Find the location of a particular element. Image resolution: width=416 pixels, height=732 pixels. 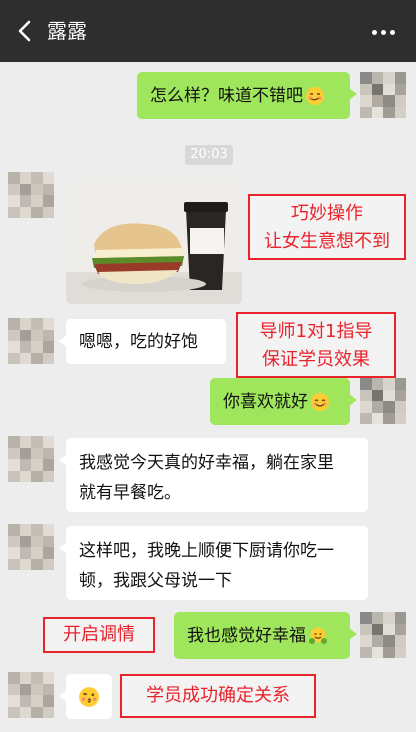

annotation-line: 让女生意想不到 is located at coordinates (327, 241).